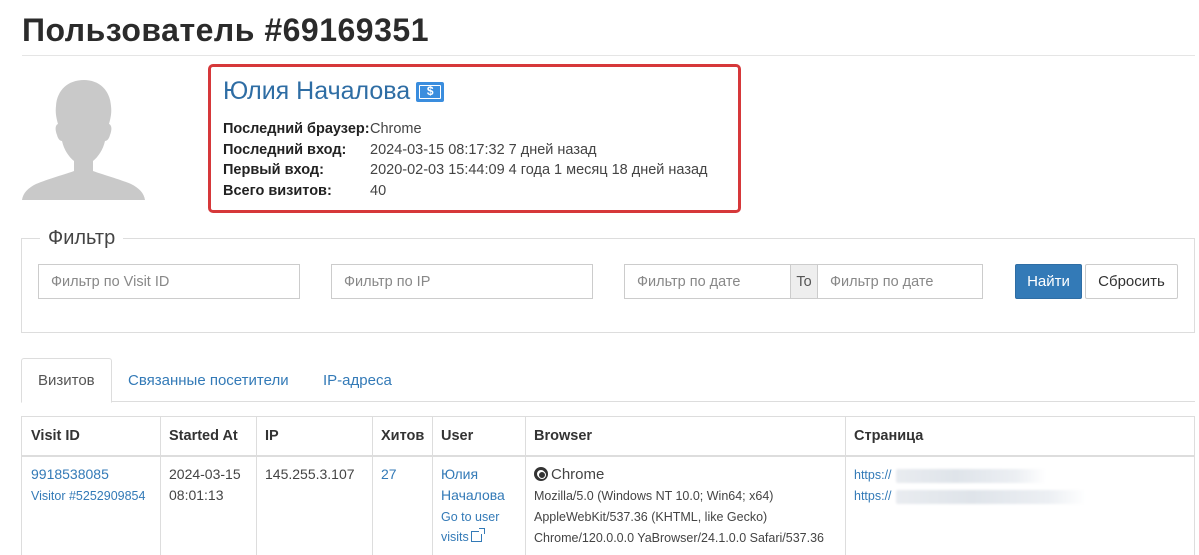 Image resolution: width=1199 pixels, height=555 pixels. I want to click on last-login-label: Последний вход:, so click(285, 150).